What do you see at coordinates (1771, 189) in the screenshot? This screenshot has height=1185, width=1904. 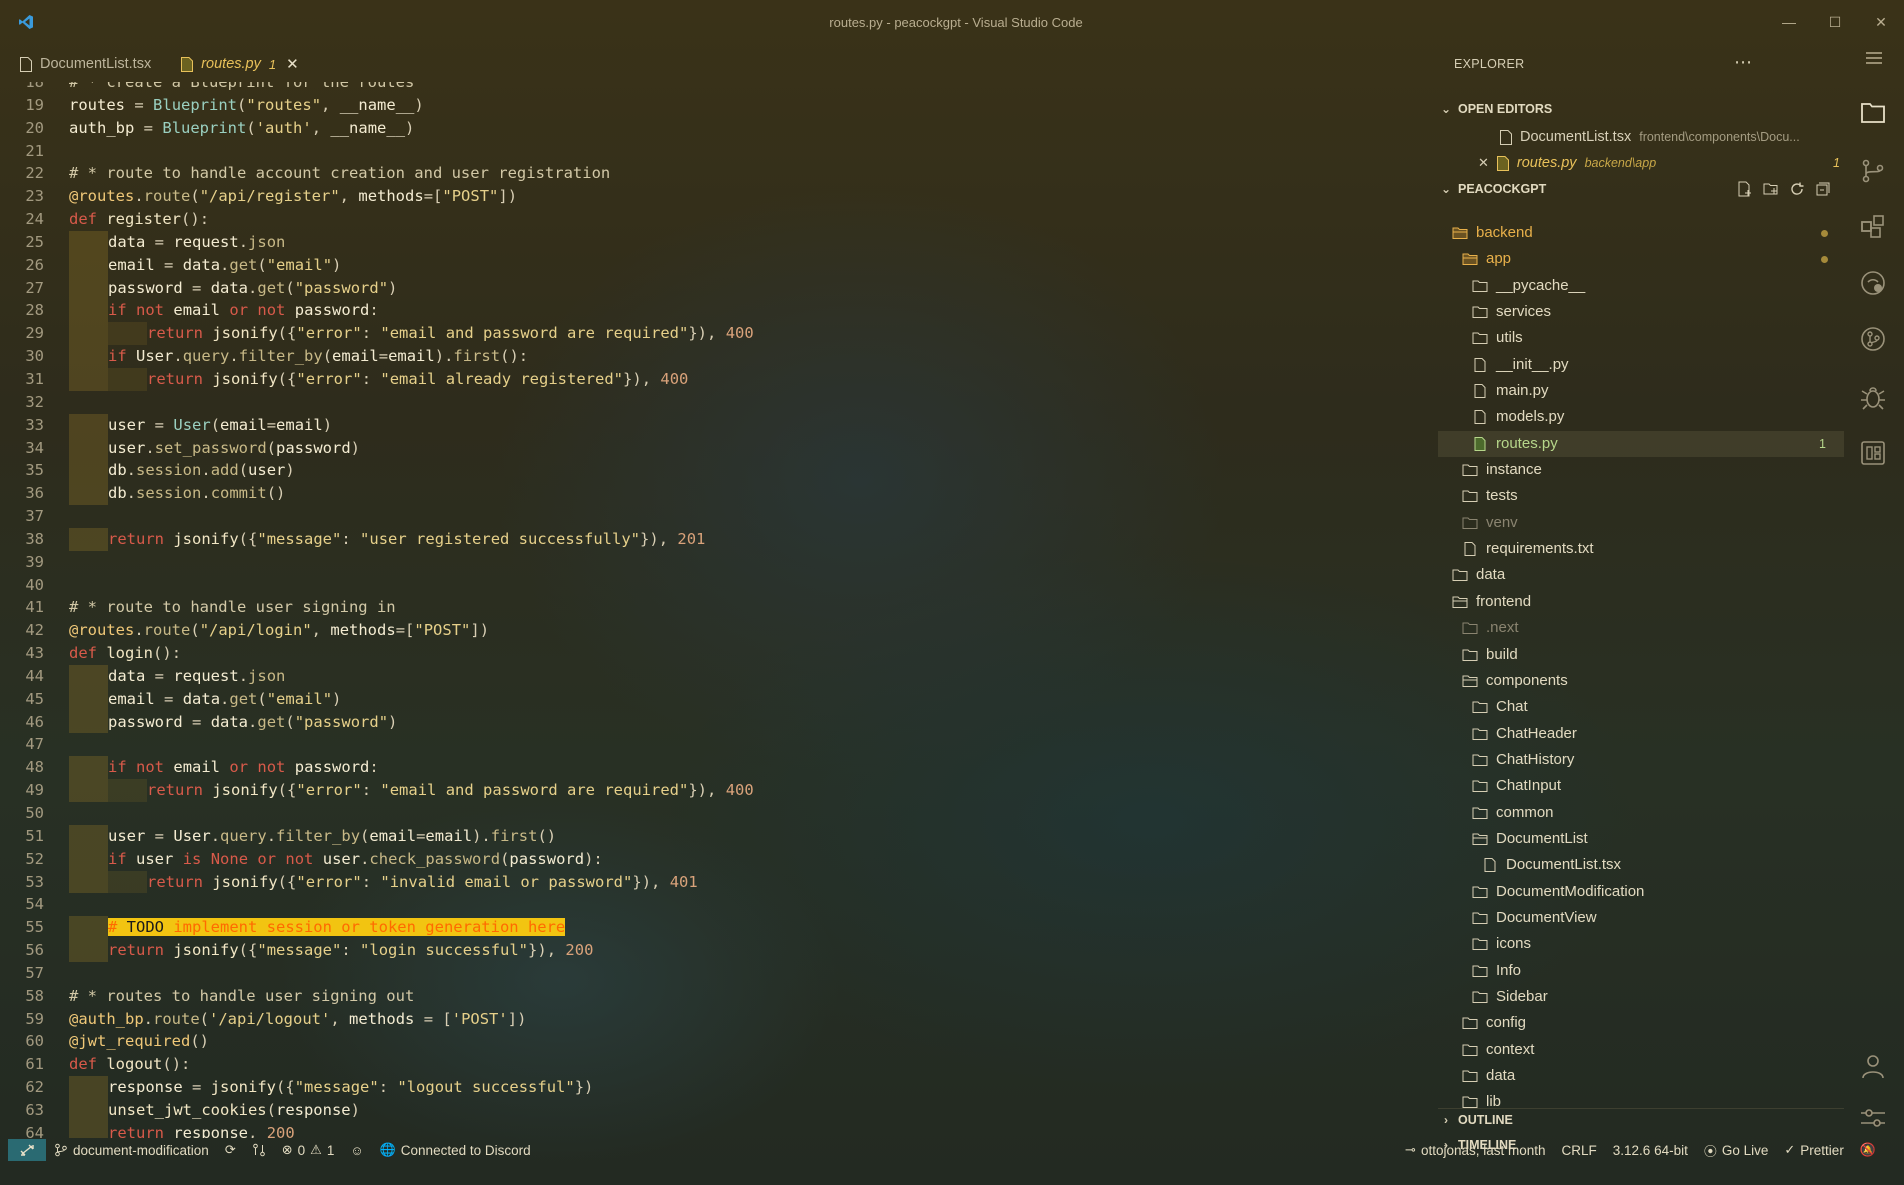 I see `new-folder-icon` at bounding box center [1771, 189].